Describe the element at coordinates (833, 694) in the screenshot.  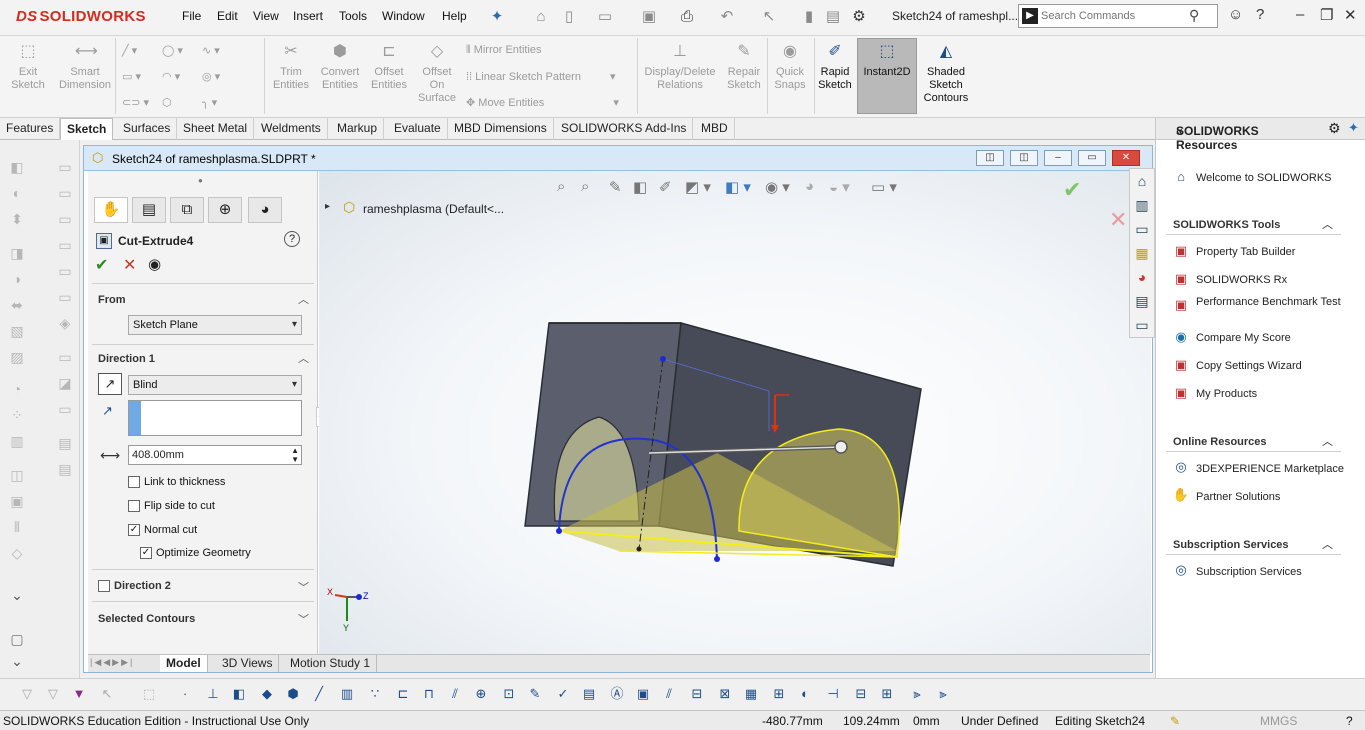
I see `filter-dowel-icon: ⊣` at that location.